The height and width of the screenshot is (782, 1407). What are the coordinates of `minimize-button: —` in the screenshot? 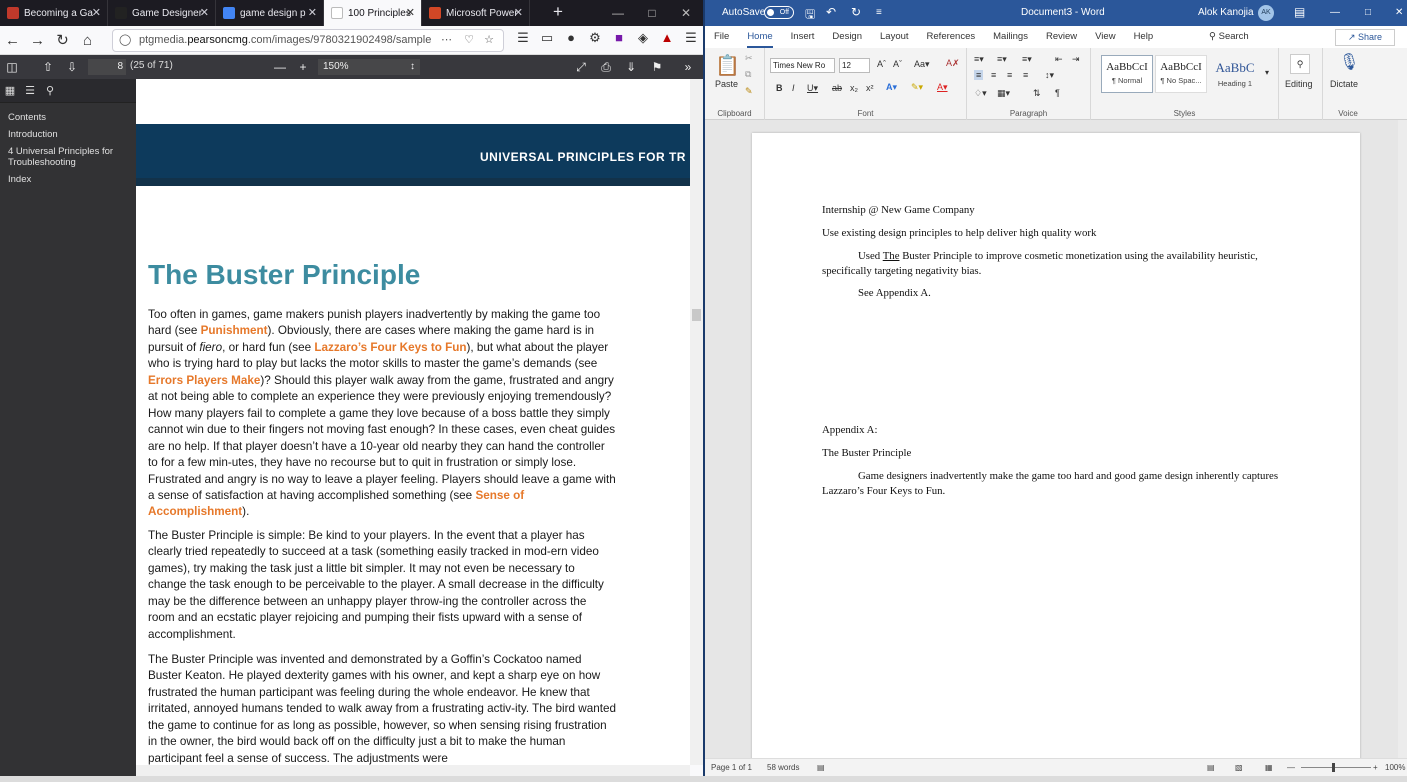 It's located at (1335, 12).